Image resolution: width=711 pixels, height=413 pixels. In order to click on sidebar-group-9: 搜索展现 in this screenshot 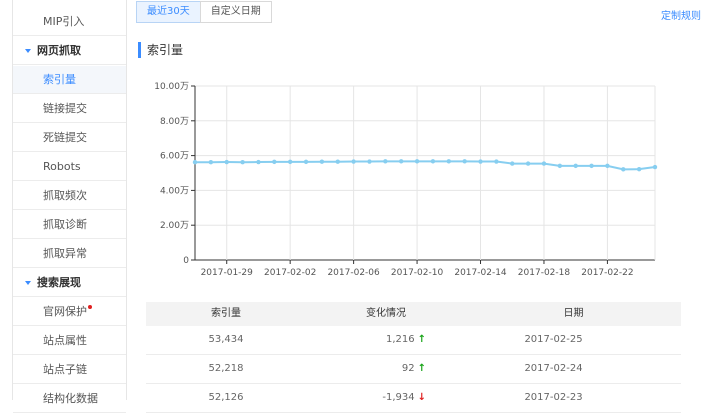, I will do `click(69, 283)`.